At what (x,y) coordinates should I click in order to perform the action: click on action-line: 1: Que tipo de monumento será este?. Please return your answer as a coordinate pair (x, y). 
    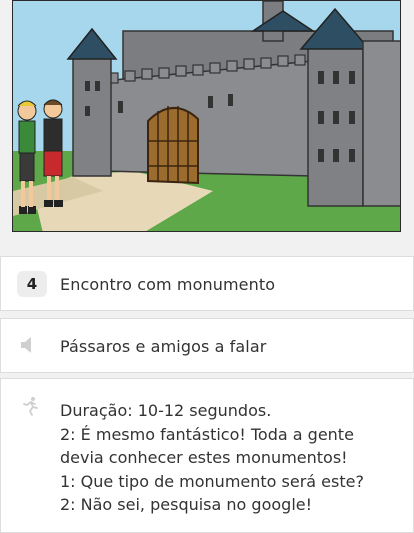
    Looking at the image, I should click on (212, 481).